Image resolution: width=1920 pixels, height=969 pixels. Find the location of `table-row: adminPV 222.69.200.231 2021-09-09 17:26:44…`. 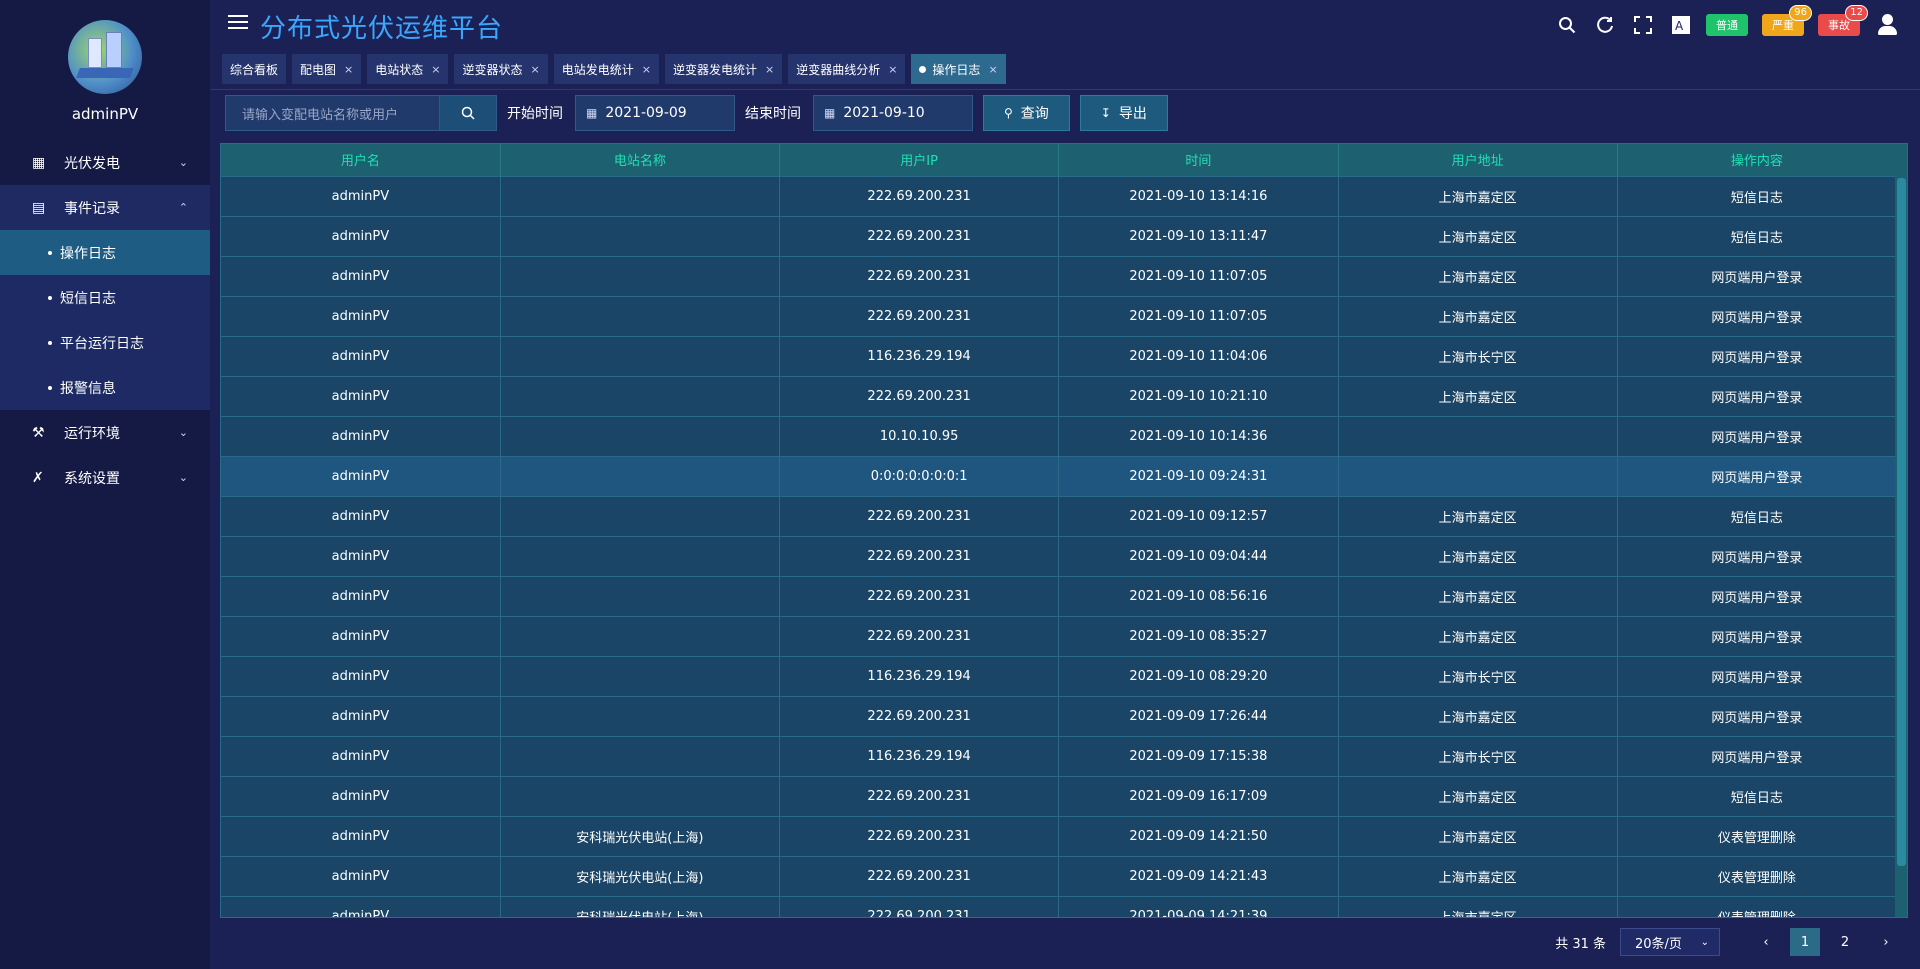

table-row: adminPV 222.69.200.231 2021-09-09 17:26:44… is located at coordinates (1059, 715).